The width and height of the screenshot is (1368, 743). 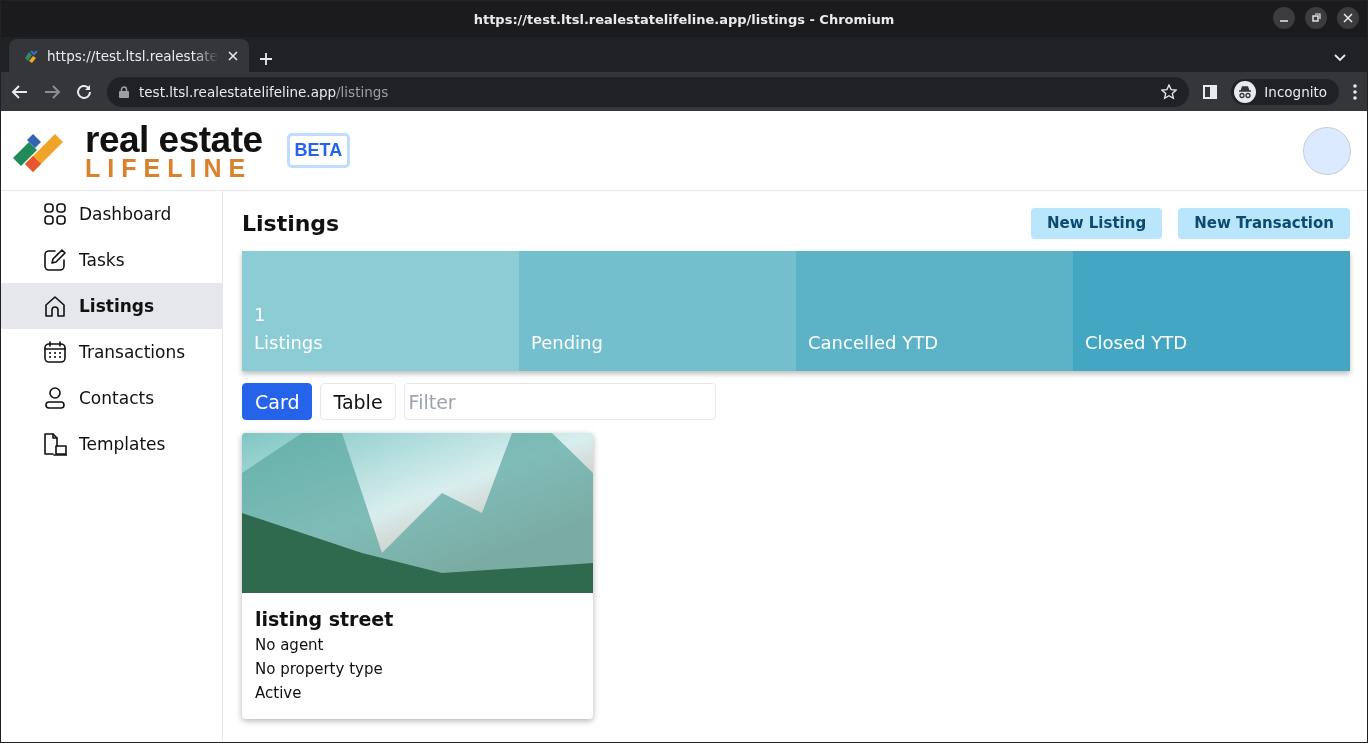 I want to click on action-button: New Listing, so click(x=1097, y=223).